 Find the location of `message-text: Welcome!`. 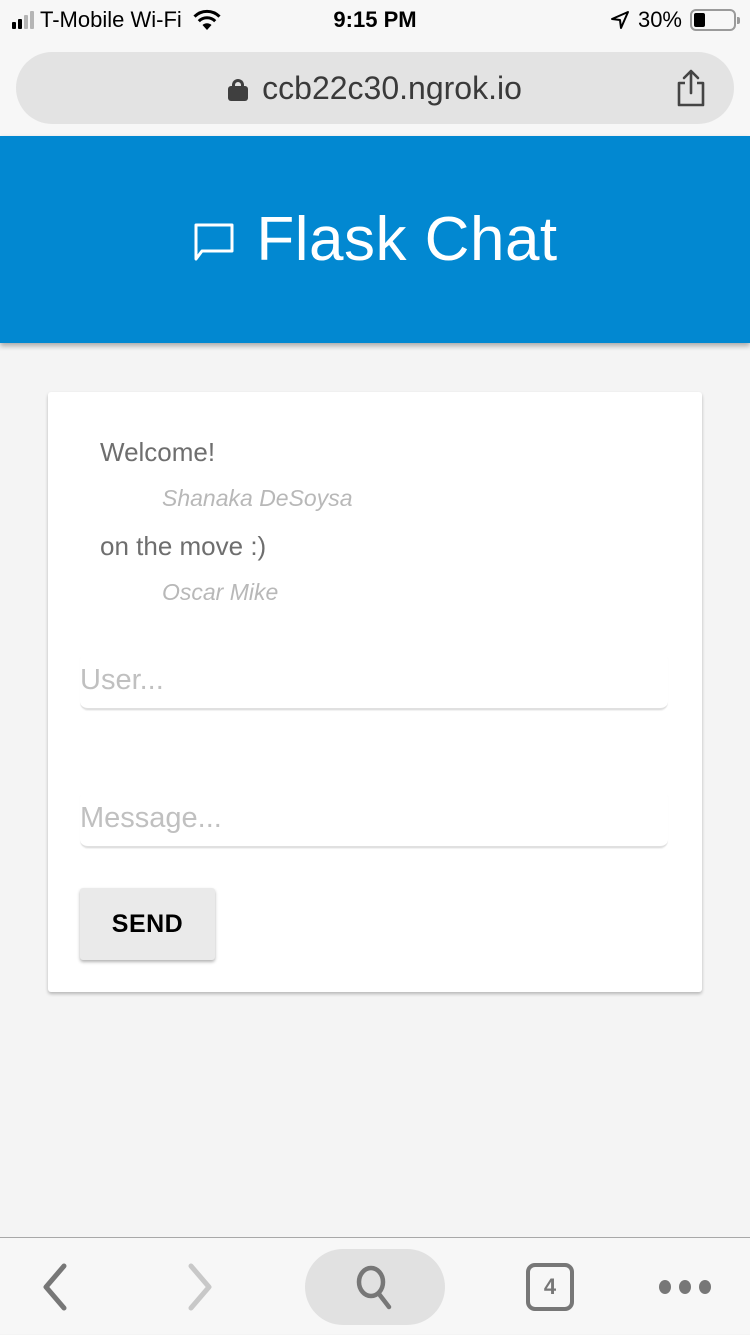

message-text: Welcome! is located at coordinates (158, 452).